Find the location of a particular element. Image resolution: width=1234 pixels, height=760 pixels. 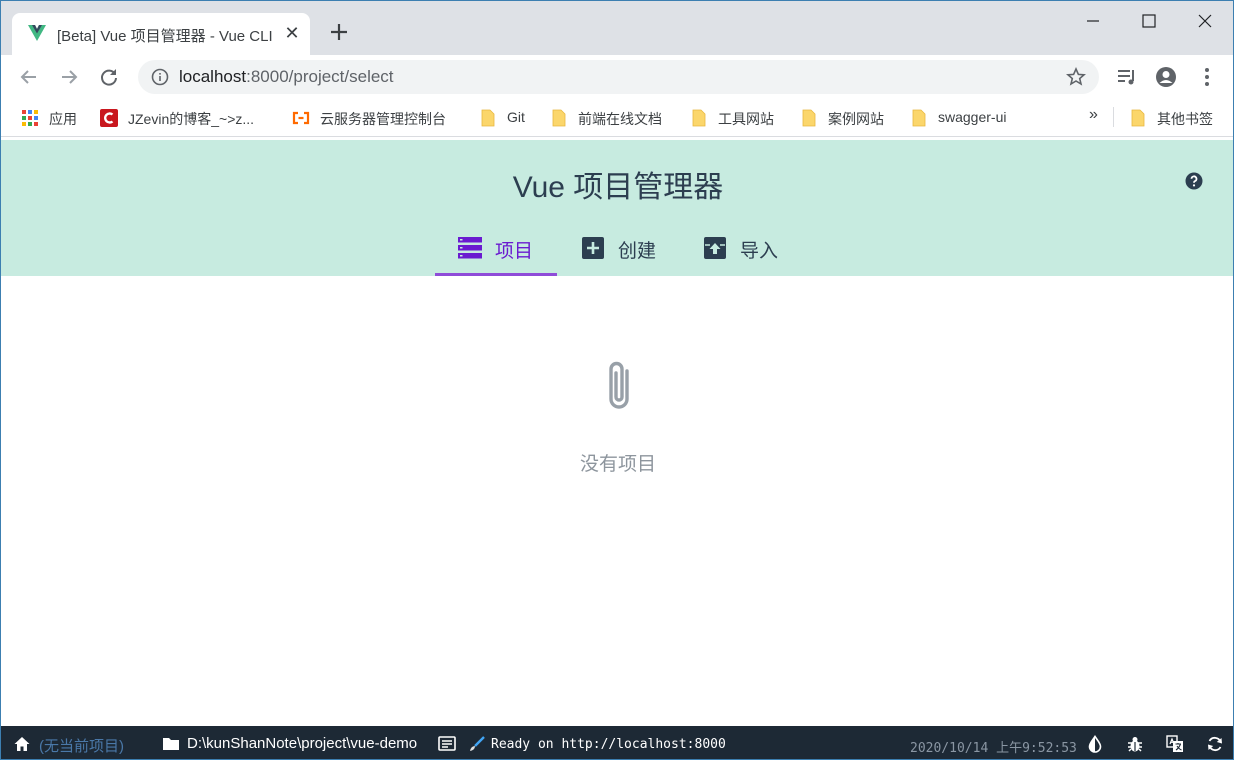

bookmarks-divider is located at coordinates (1113, 117).